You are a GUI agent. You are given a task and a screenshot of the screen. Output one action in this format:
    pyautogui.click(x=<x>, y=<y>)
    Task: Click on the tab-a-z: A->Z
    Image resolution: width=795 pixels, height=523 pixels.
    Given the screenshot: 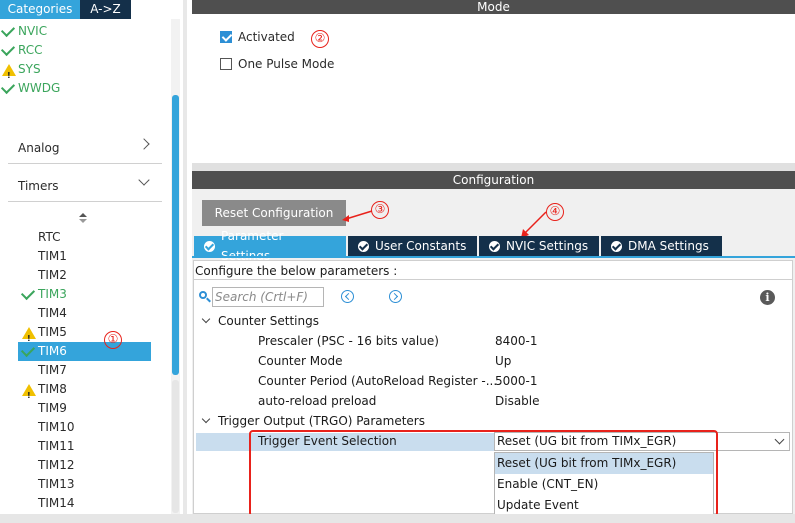 What is the action you would take?
    pyautogui.click(x=105, y=9)
    